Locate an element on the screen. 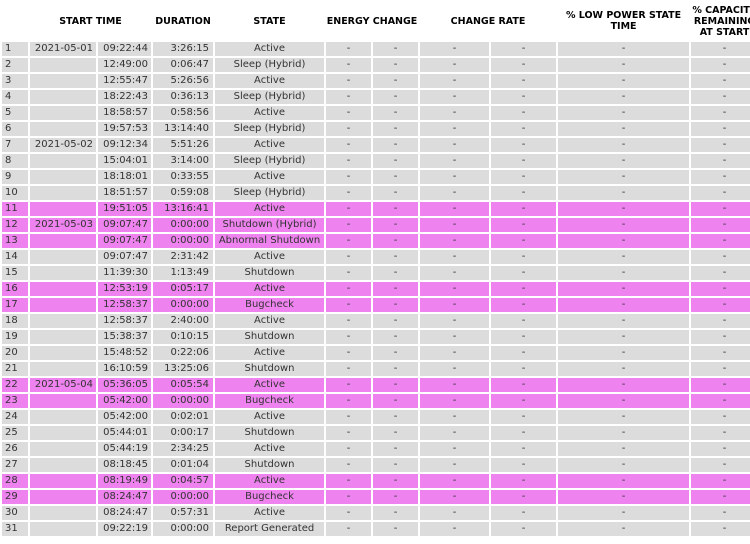 Image resolution: width=750 pixels, height=544 pixels. duration: 3:14:00 is located at coordinates (183, 162).